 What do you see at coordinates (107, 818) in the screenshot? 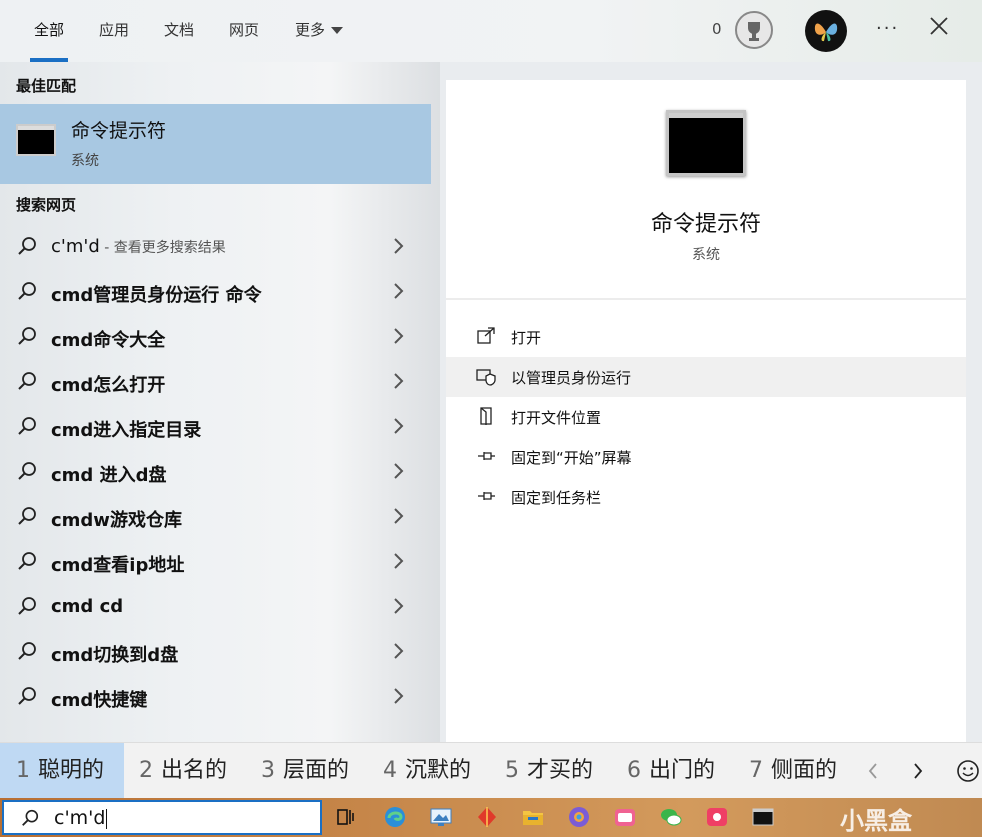
I see `text-cursor` at bounding box center [107, 818].